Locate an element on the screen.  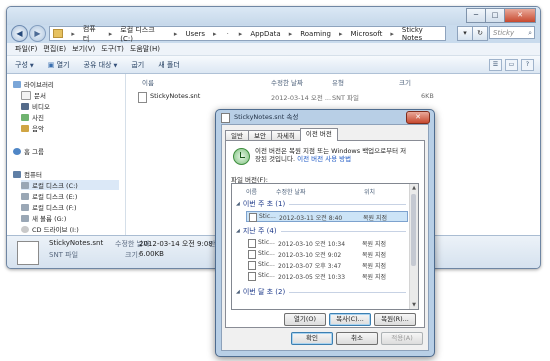
nav-drive-c: 로컬 디스크 (C:) is located at coordinates (70, 185).